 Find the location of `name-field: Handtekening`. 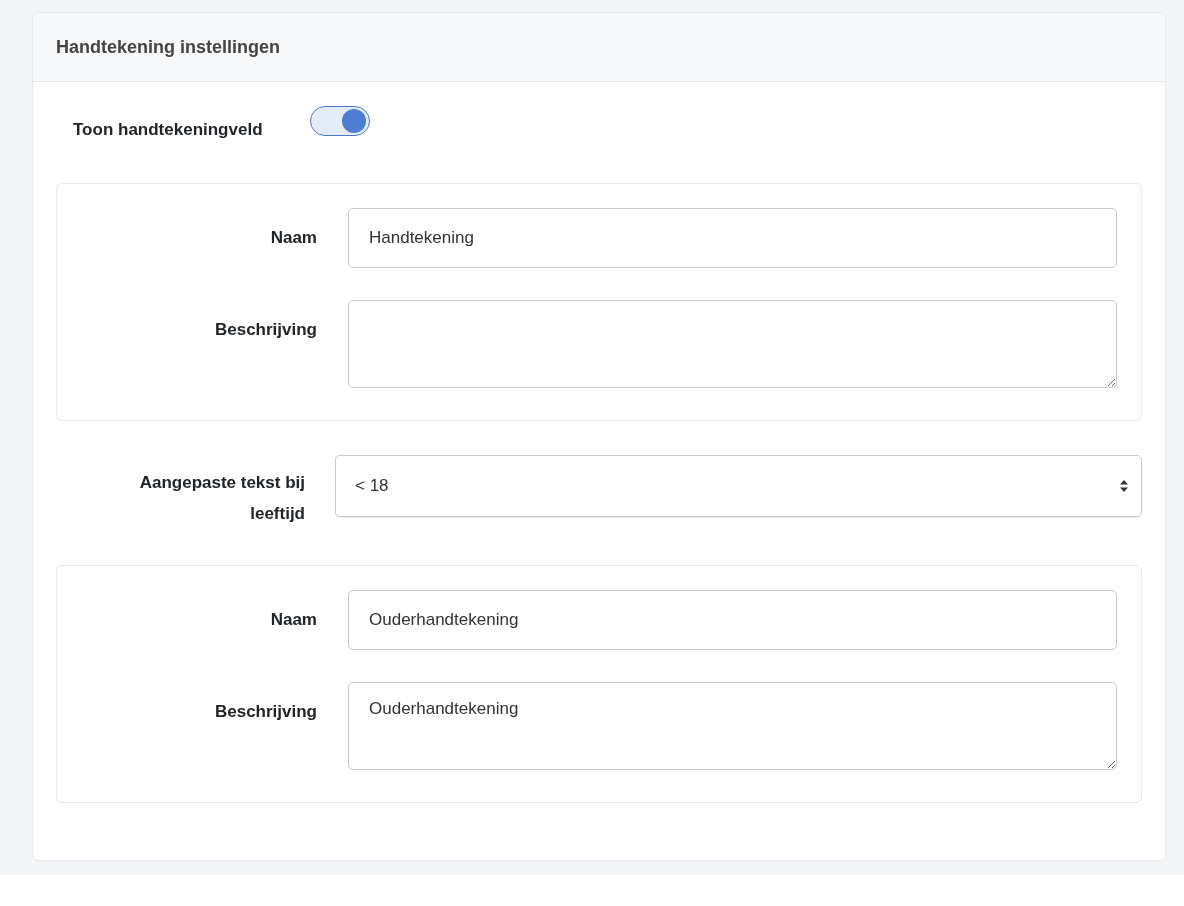

name-field: Handtekening is located at coordinates (732, 238).